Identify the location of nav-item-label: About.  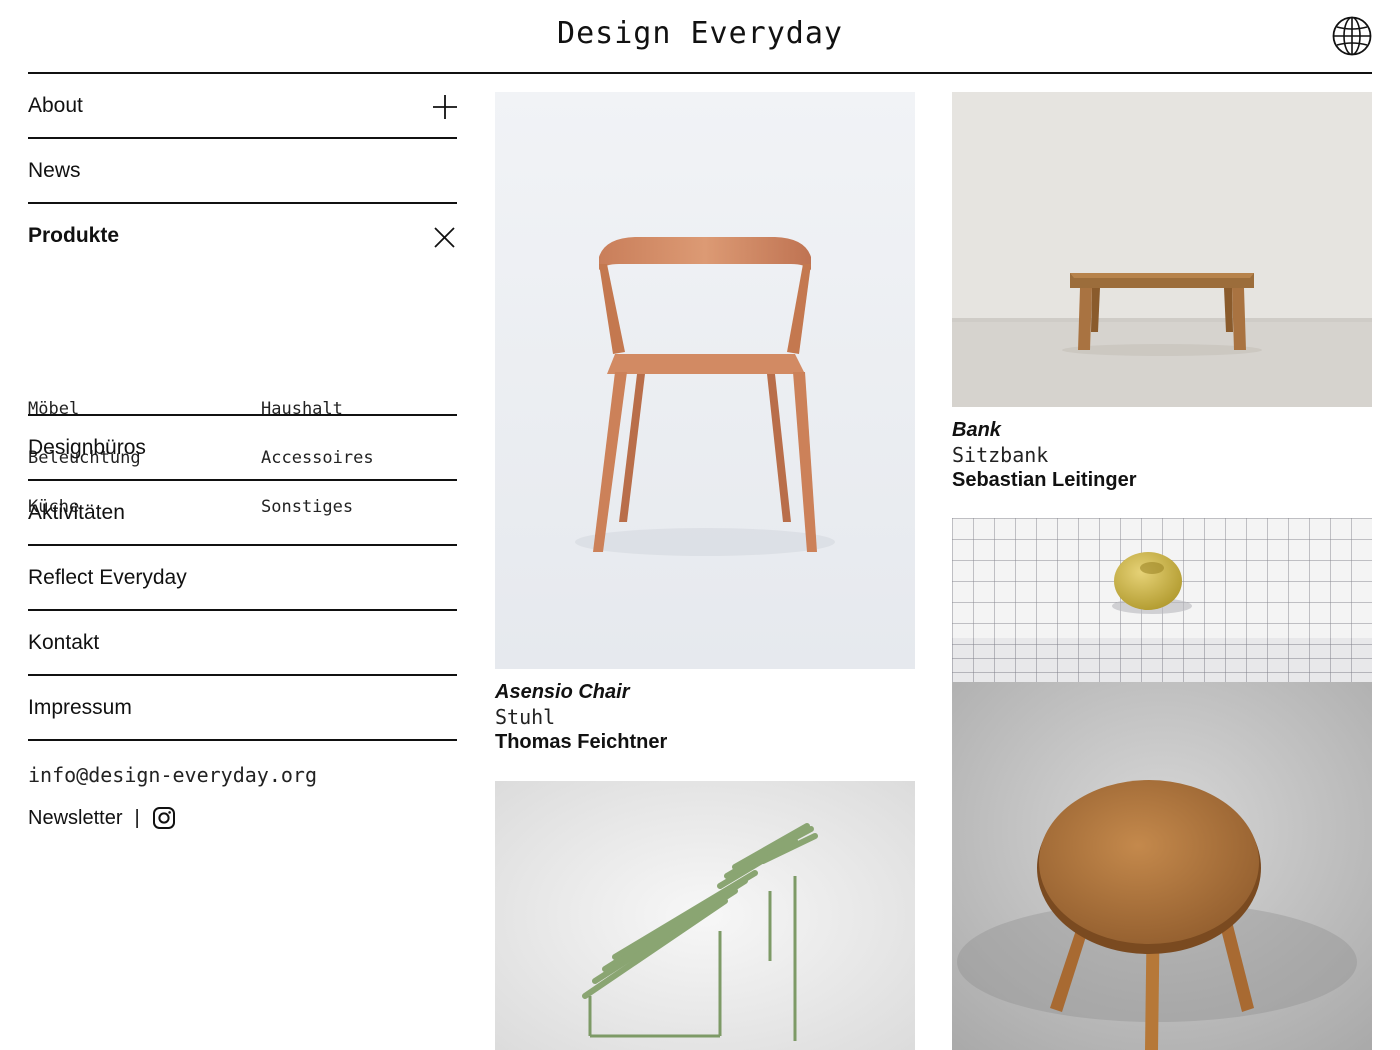
(55, 105).